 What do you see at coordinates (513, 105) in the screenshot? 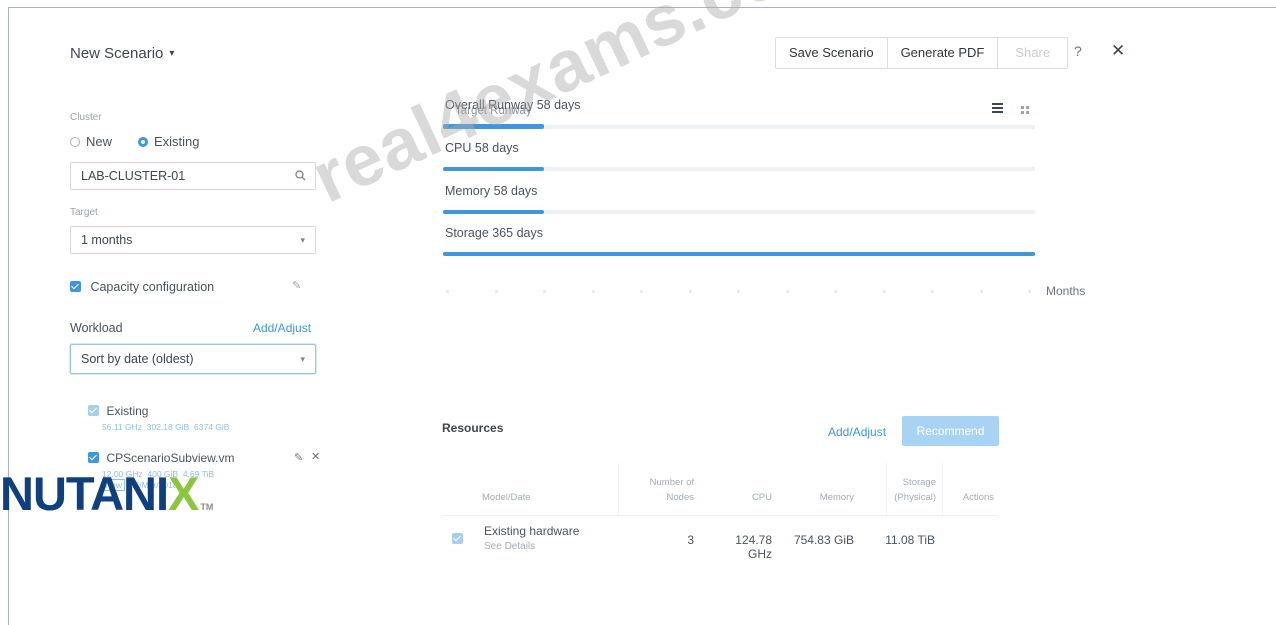
I see `runway-label: Overall Runway 58 days` at bounding box center [513, 105].